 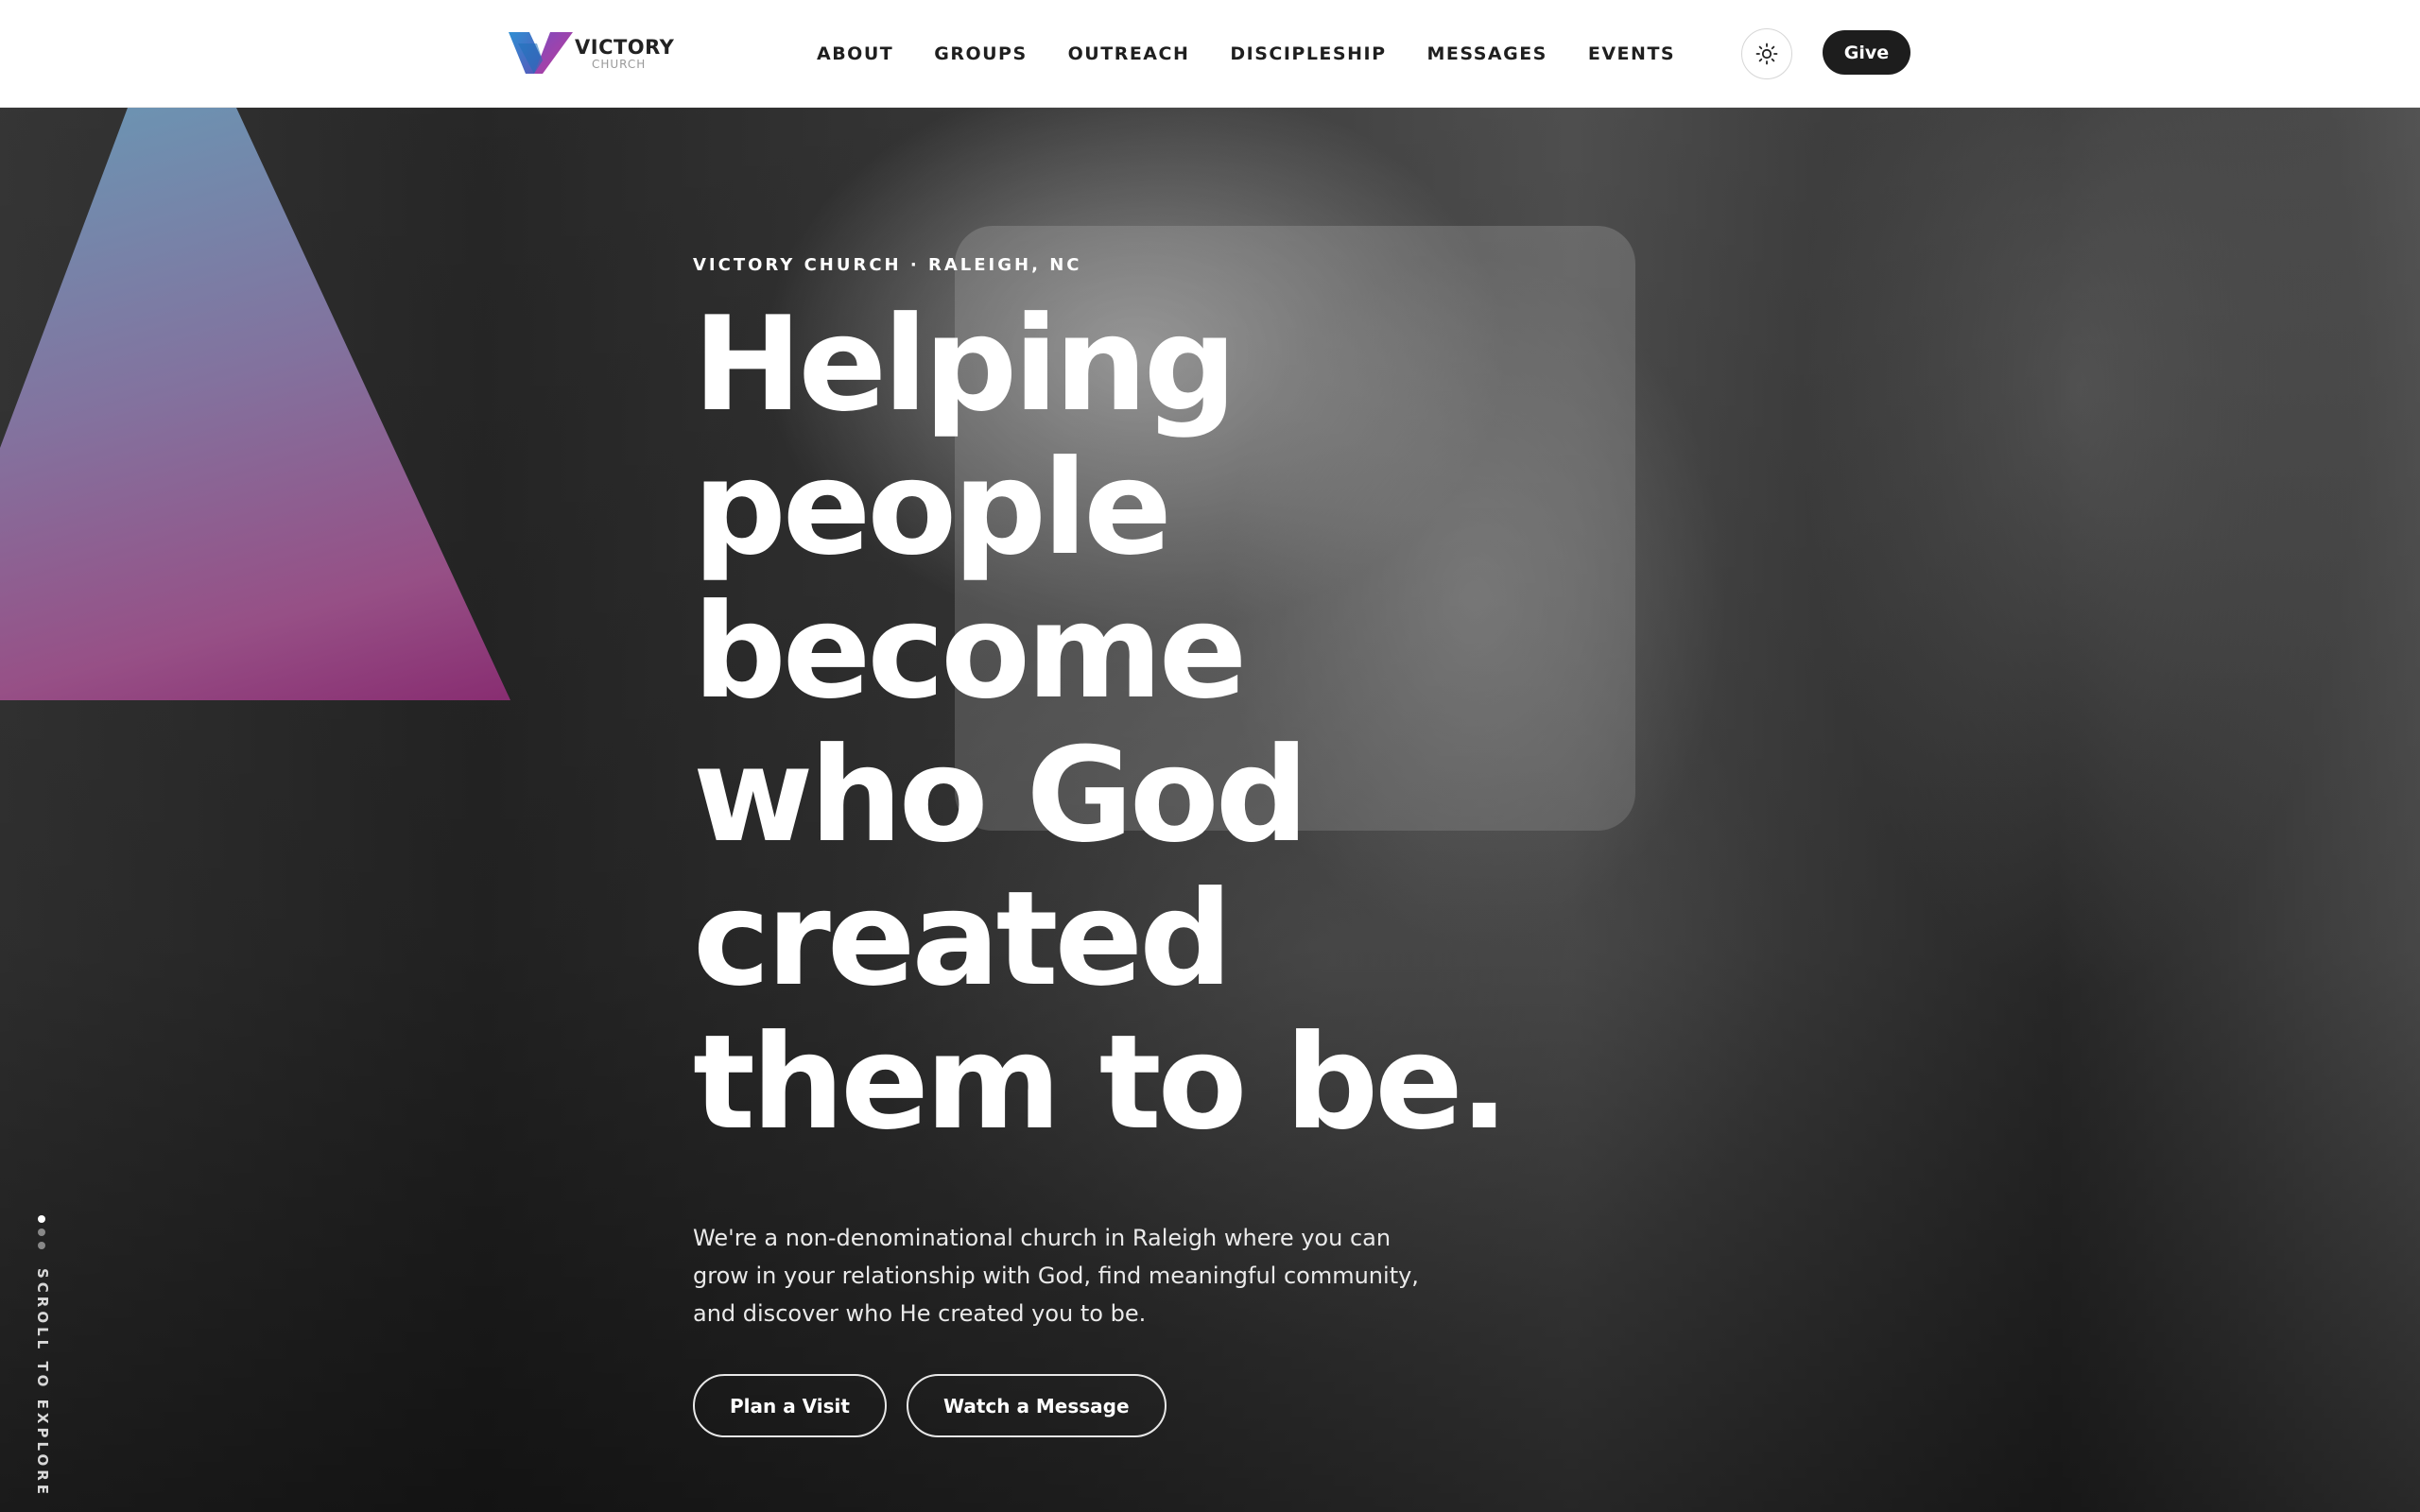 What do you see at coordinates (1129, 53) in the screenshot?
I see `nav-outreach: OUTREACH` at bounding box center [1129, 53].